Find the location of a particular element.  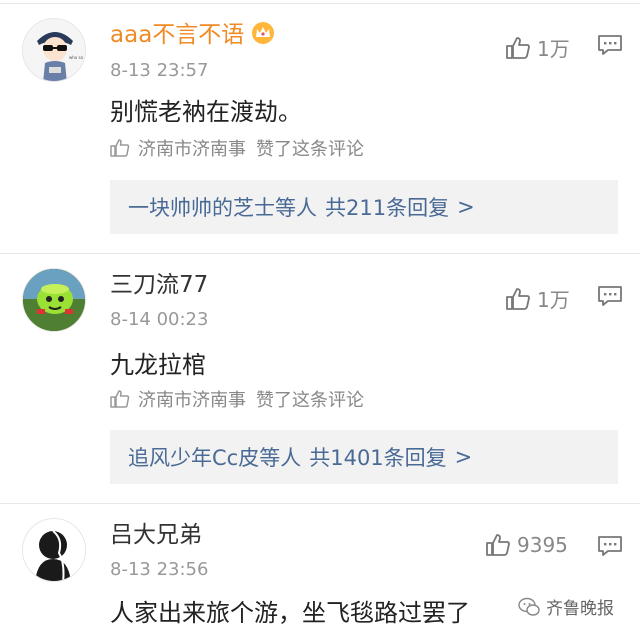

username: 吕大兄弟 is located at coordinates (156, 535).